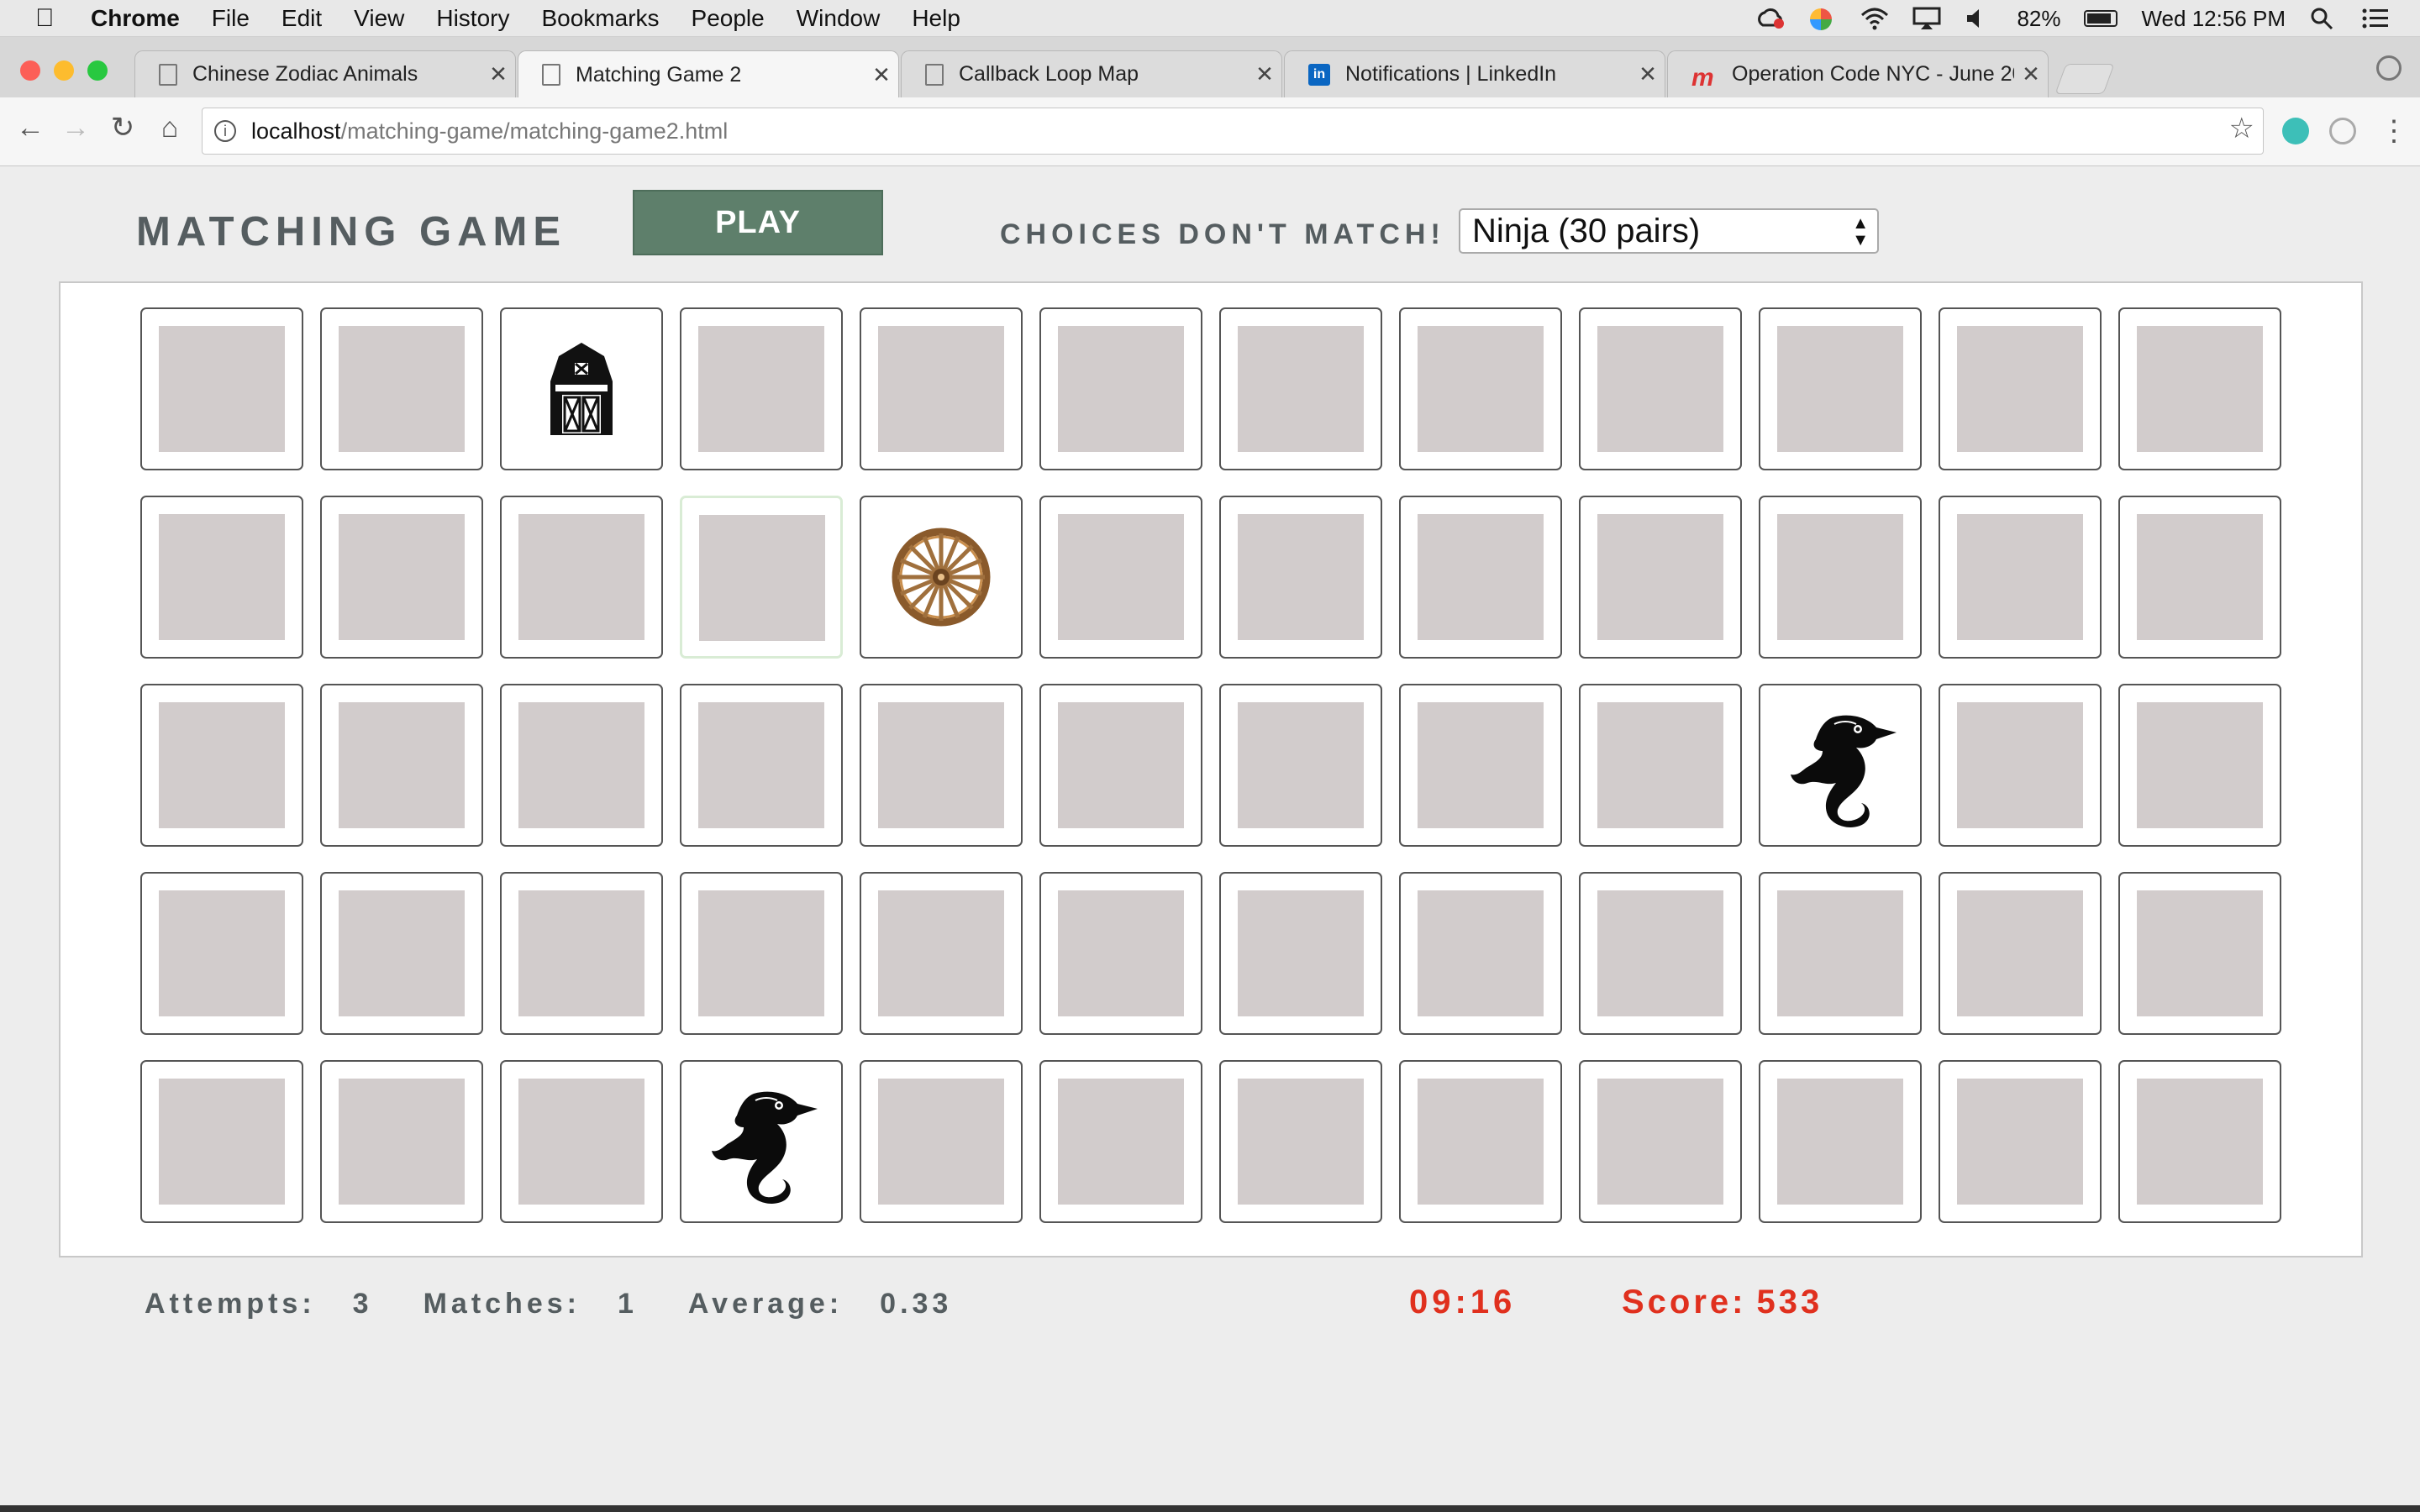 The height and width of the screenshot is (1512, 2420). What do you see at coordinates (1926, 18) in the screenshot?
I see `airplay-icon` at bounding box center [1926, 18].